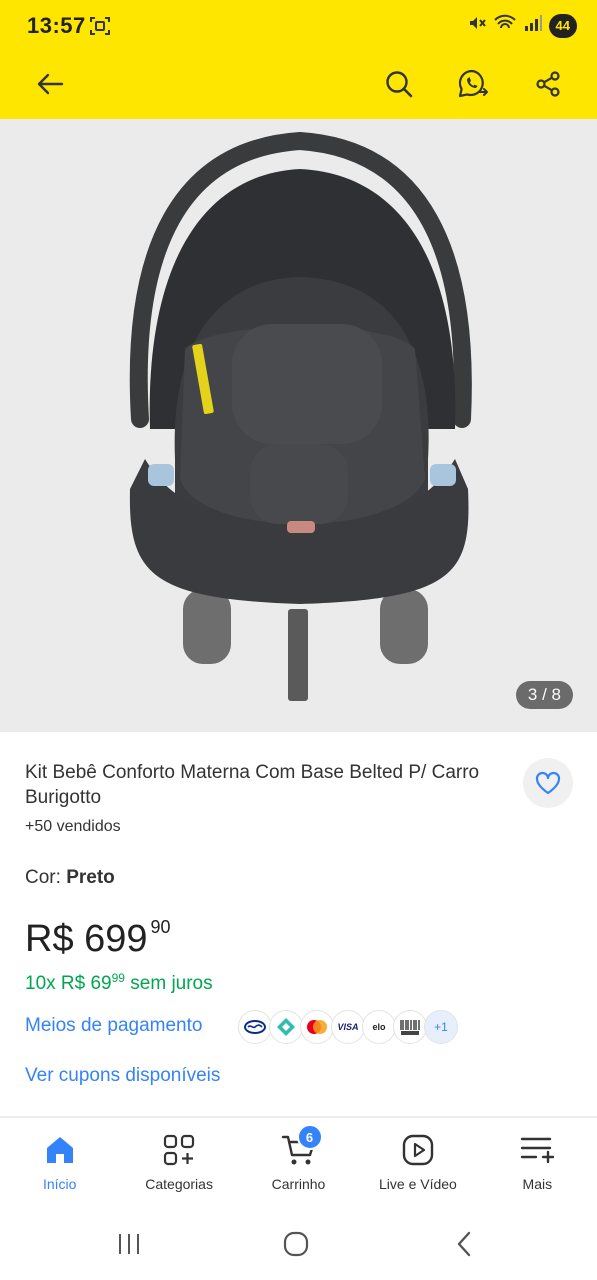 Image resolution: width=597 pixels, height=1280 pixels. I want to click on categories-icon, so click(179, 1150).